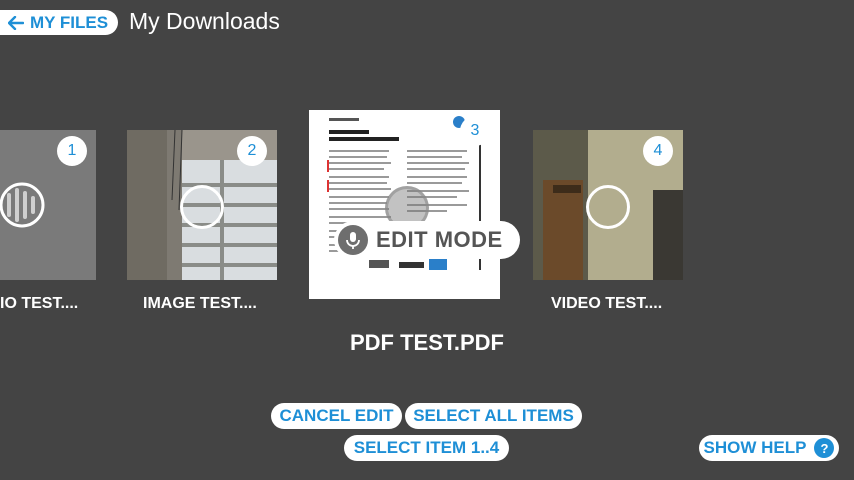  What do you see at coordinates (404, 204) in the screenshot?
I see `file-item-pdf: 3` at bounding box center [404, 204].